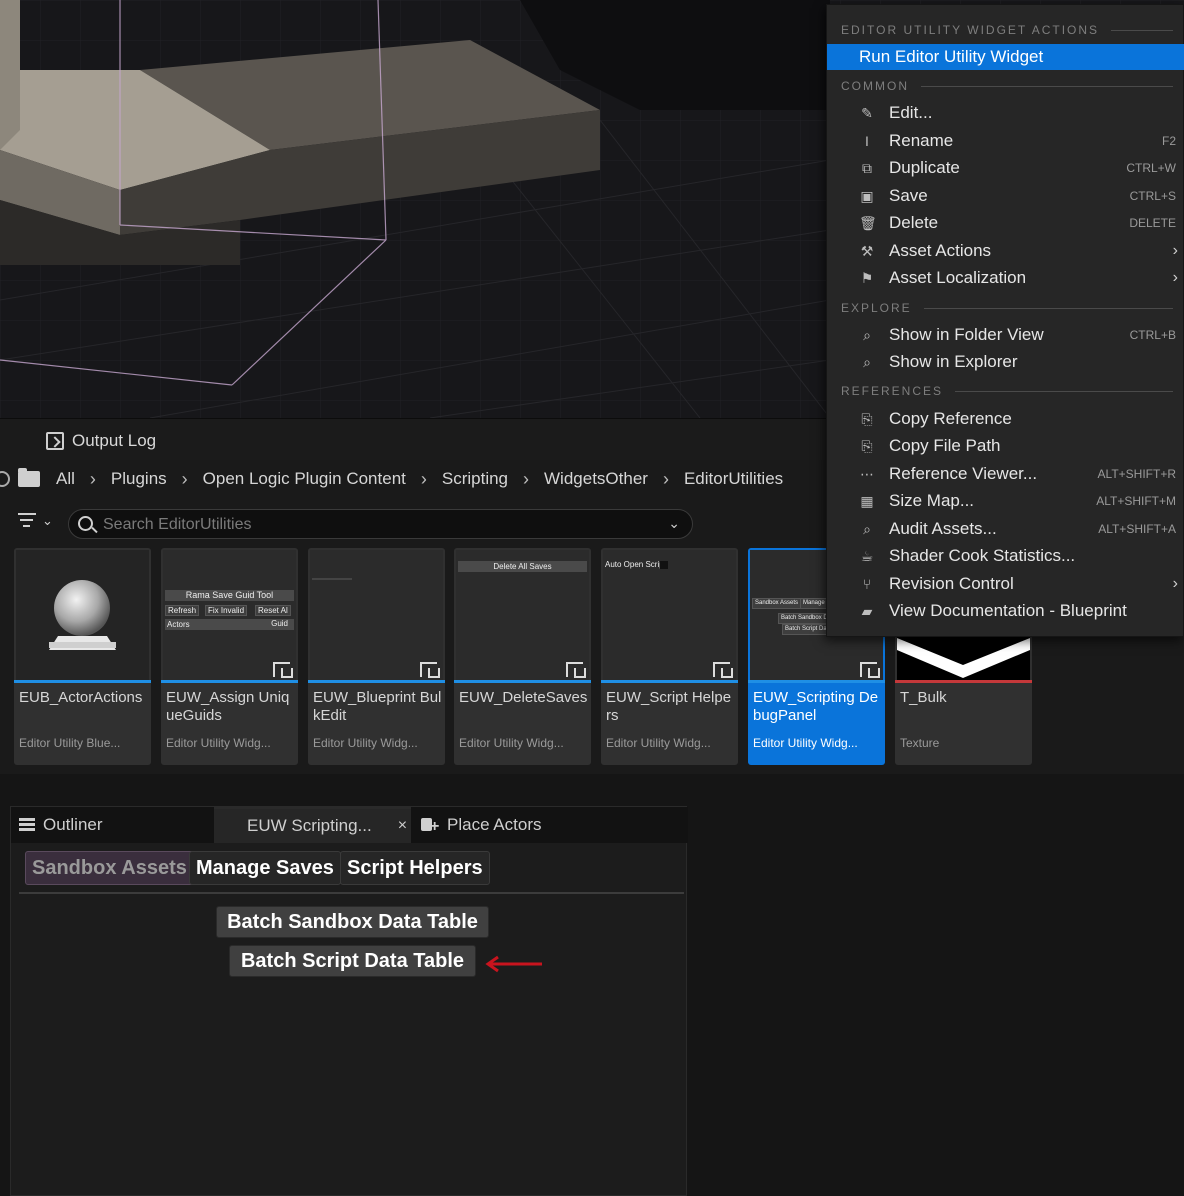  What do you see at coordinates (65, 479) in the screenshot?
I see `breadcrumb-item-all: All` at bounding box center [65, 479].